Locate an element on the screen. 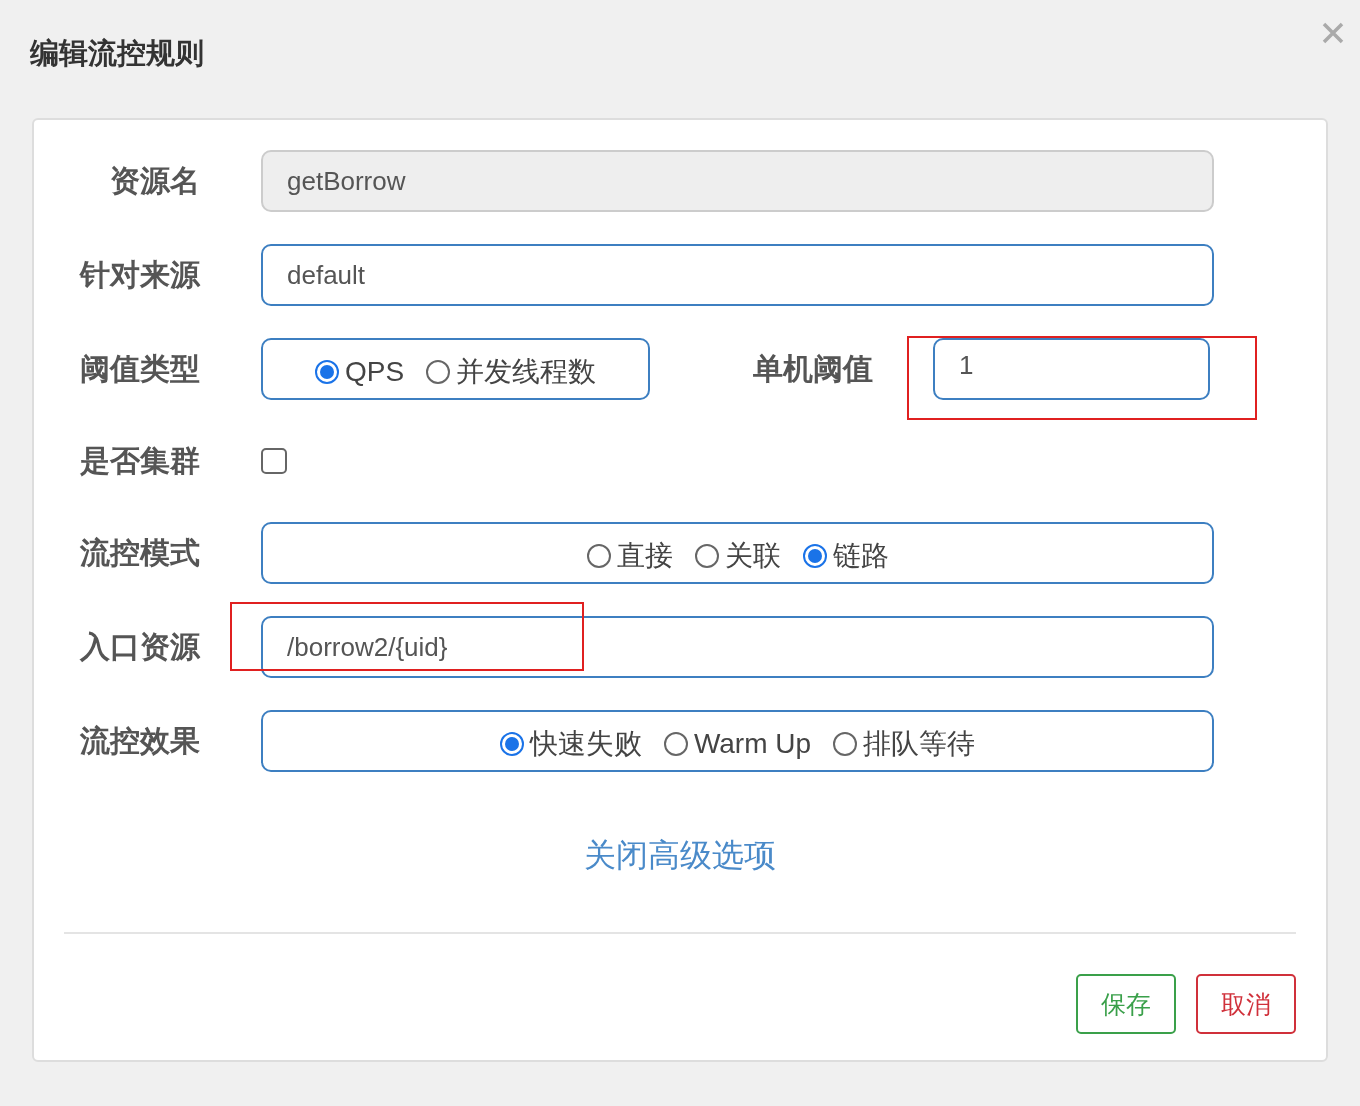  cancel-button: 取消 is located at coordinates (1246, 1004).